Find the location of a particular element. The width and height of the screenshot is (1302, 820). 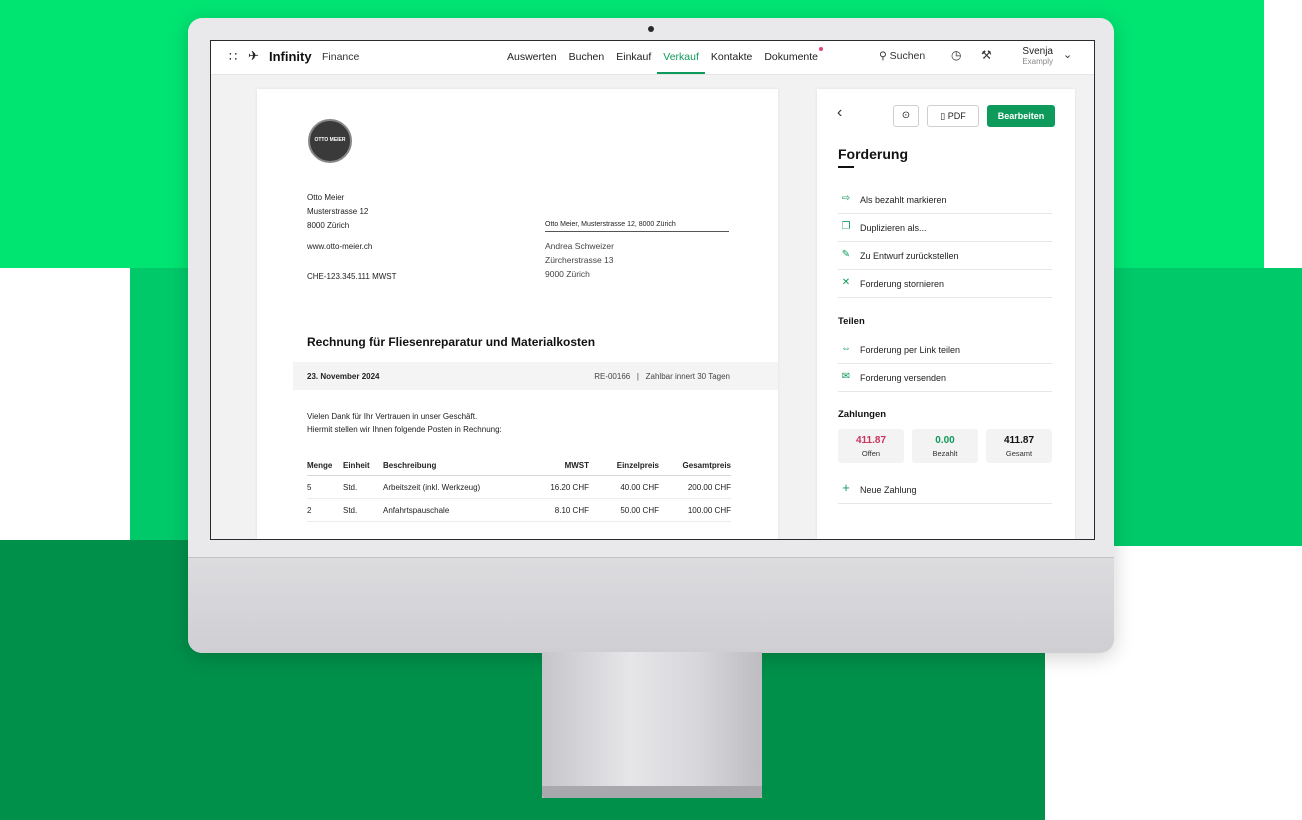

plus-icon: + is located at coordinates (846, 487).